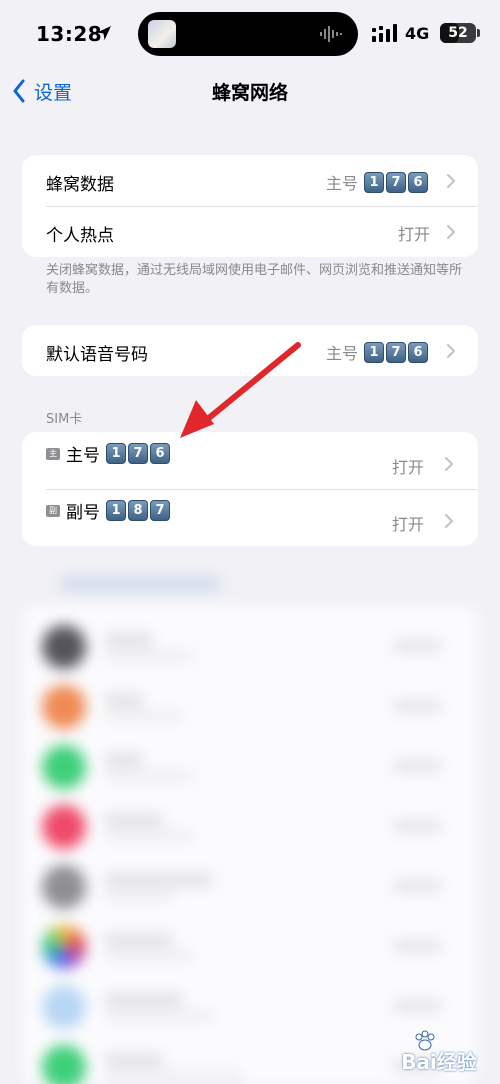  Describe the element at coordinates (139, 510) in the screenshot. I see `number-keys: 1 8 7` at that location.